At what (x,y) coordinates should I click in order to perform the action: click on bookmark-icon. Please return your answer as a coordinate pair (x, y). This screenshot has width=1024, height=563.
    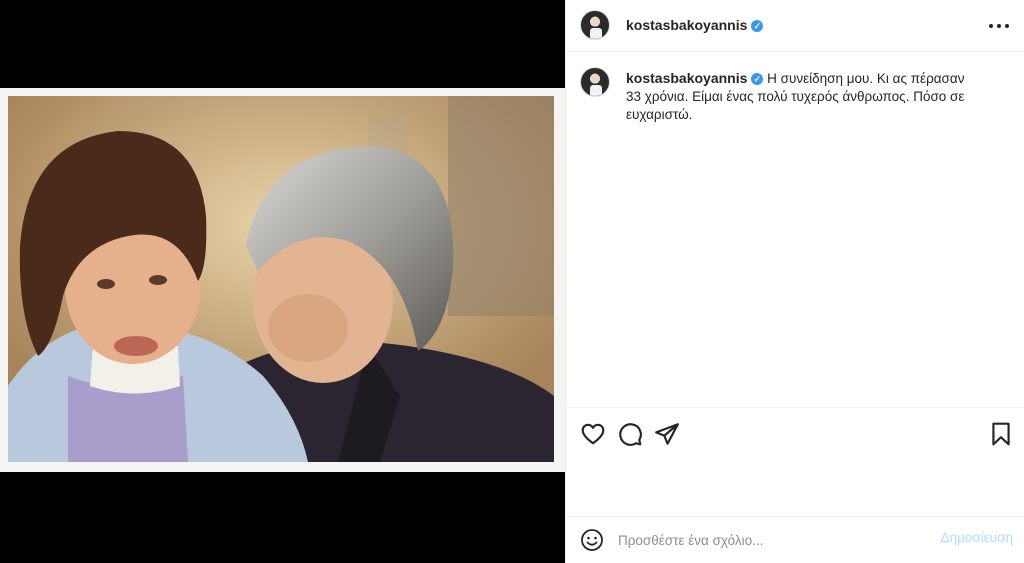
    Looking at the image, I should click on (1001, 434).